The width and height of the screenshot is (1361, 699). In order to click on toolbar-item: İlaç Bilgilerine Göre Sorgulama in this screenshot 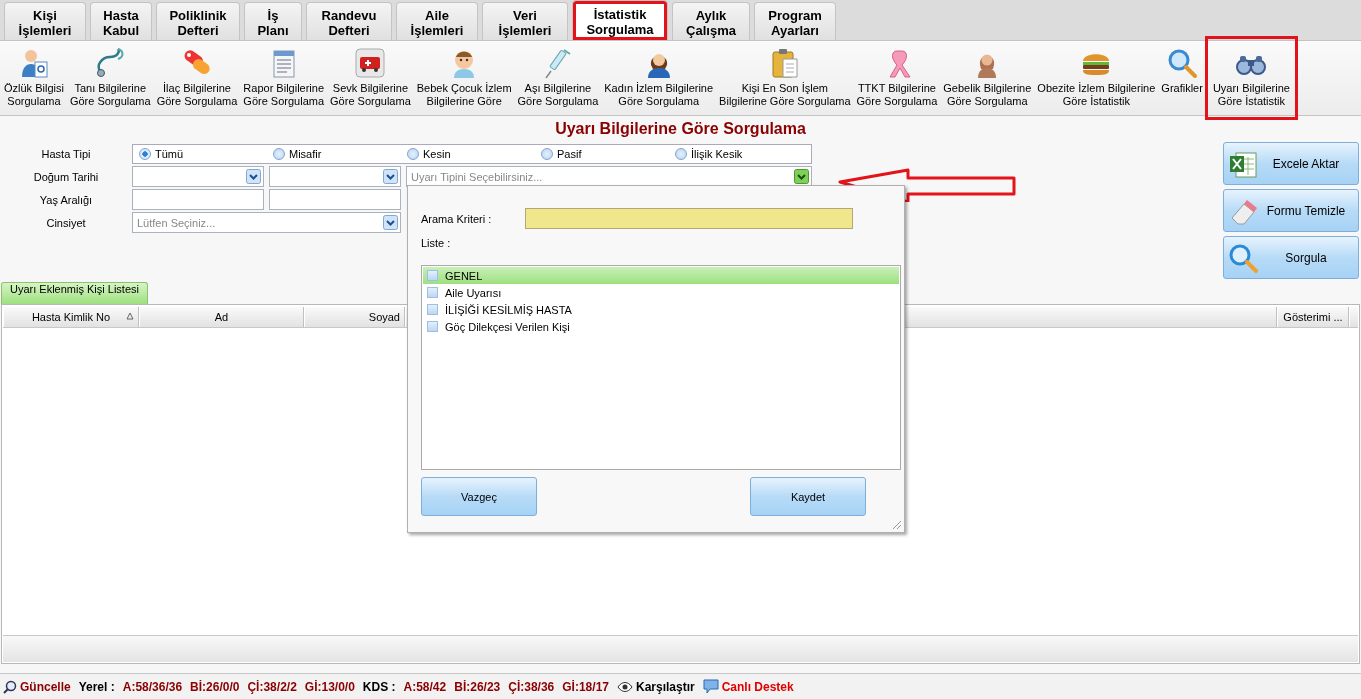, I will do `click(197, 78)`.